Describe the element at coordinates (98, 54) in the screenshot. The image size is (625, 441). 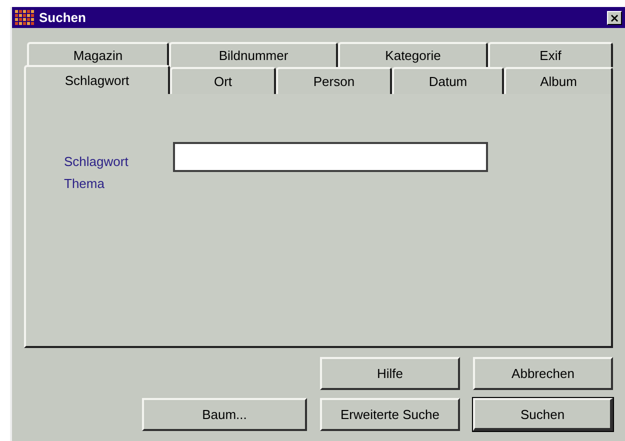
I see `tab: Magazin` at that location.